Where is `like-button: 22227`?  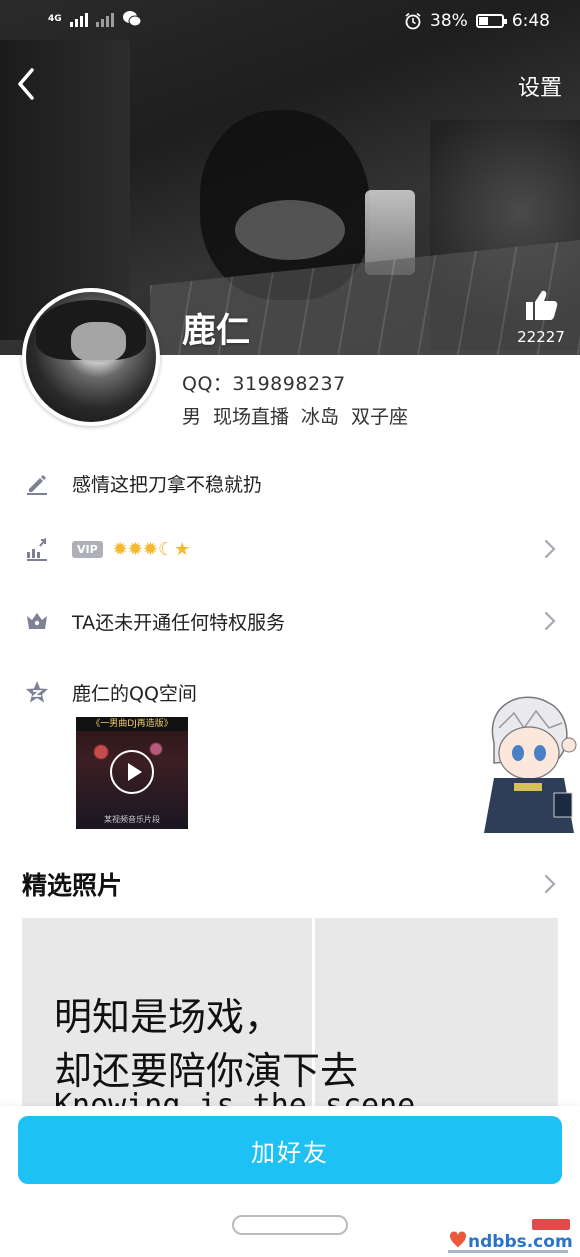 like-button: 22227 is located at coordinates (541, 317).